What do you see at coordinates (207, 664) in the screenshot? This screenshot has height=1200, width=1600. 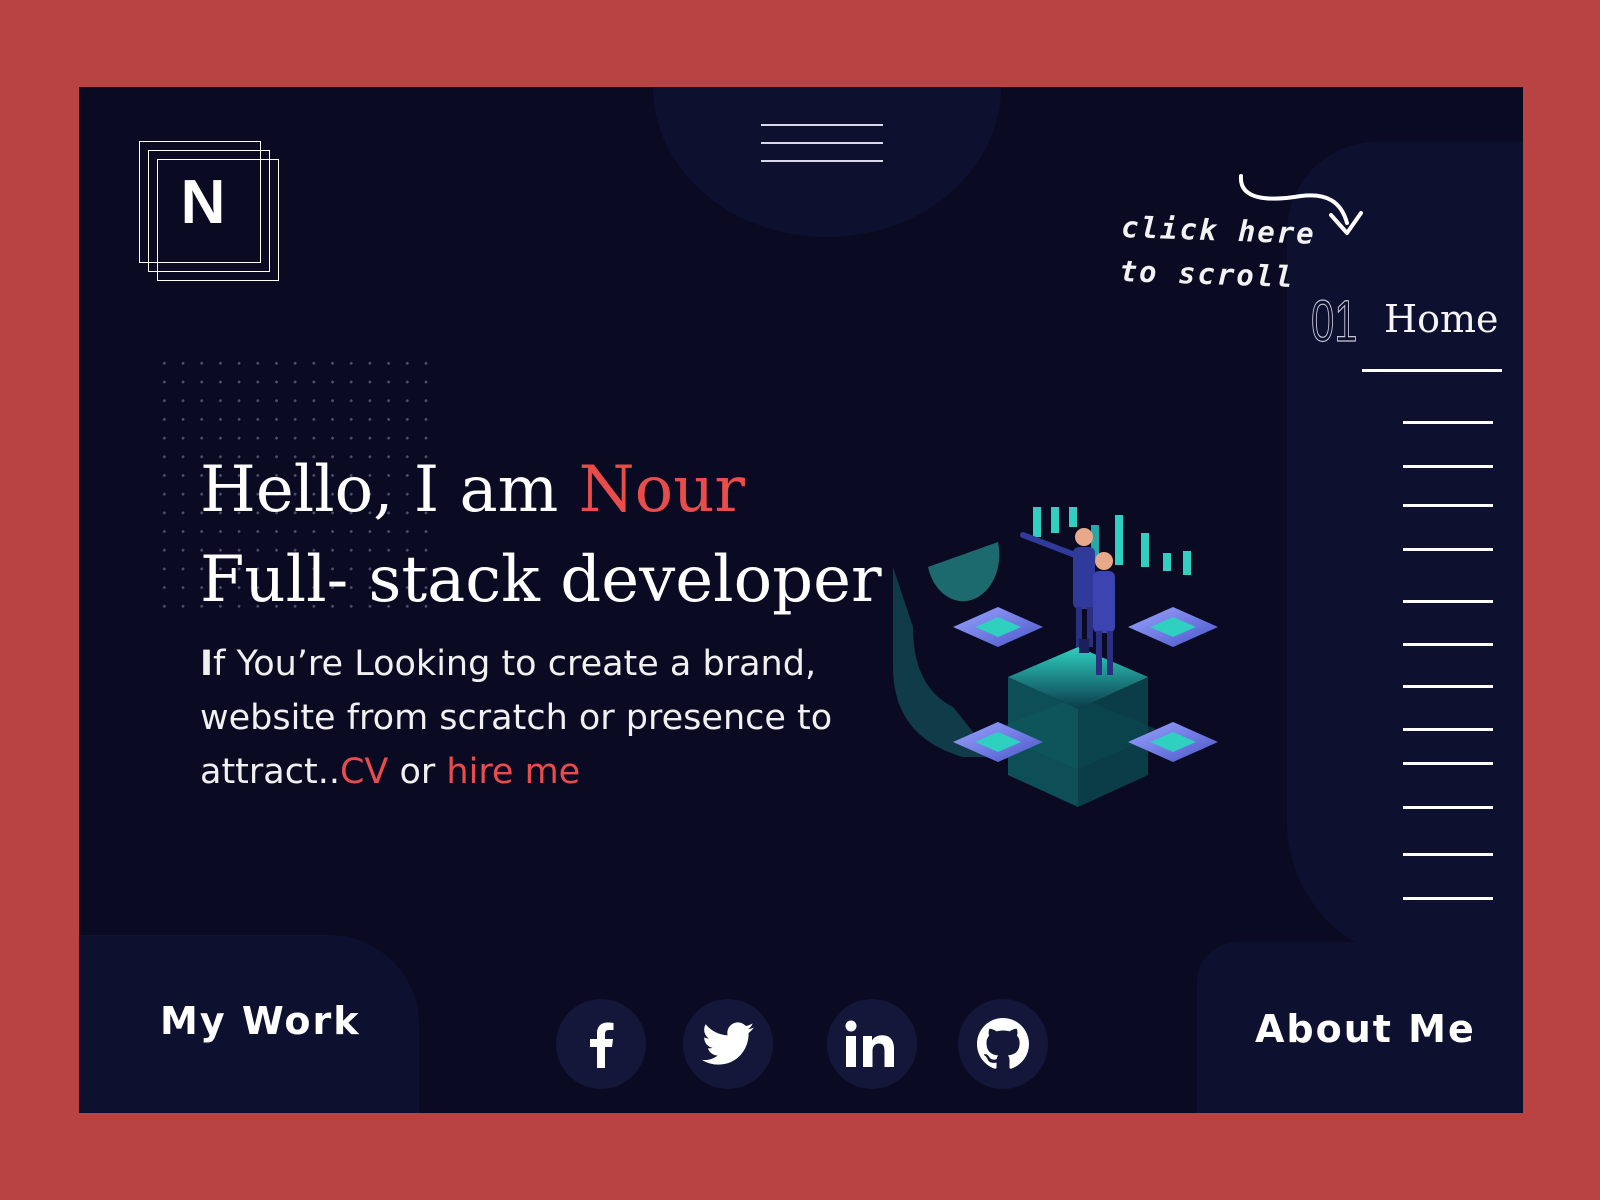 I see `intro-first-letter: I` at bounding box center [207, 664].